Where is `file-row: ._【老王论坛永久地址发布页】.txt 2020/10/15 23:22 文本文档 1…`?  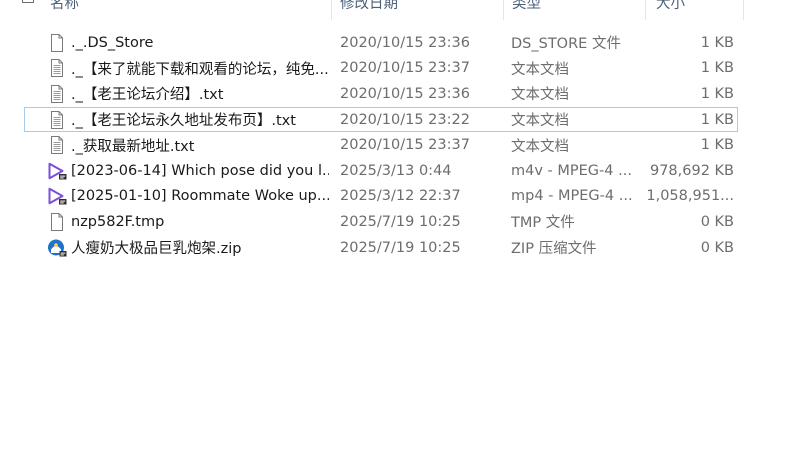 file-row: ._【老王论坛永久地址发布页】.txt 2020/10/15 23:22 文本文档 1… is located at coordinates (381, 119).